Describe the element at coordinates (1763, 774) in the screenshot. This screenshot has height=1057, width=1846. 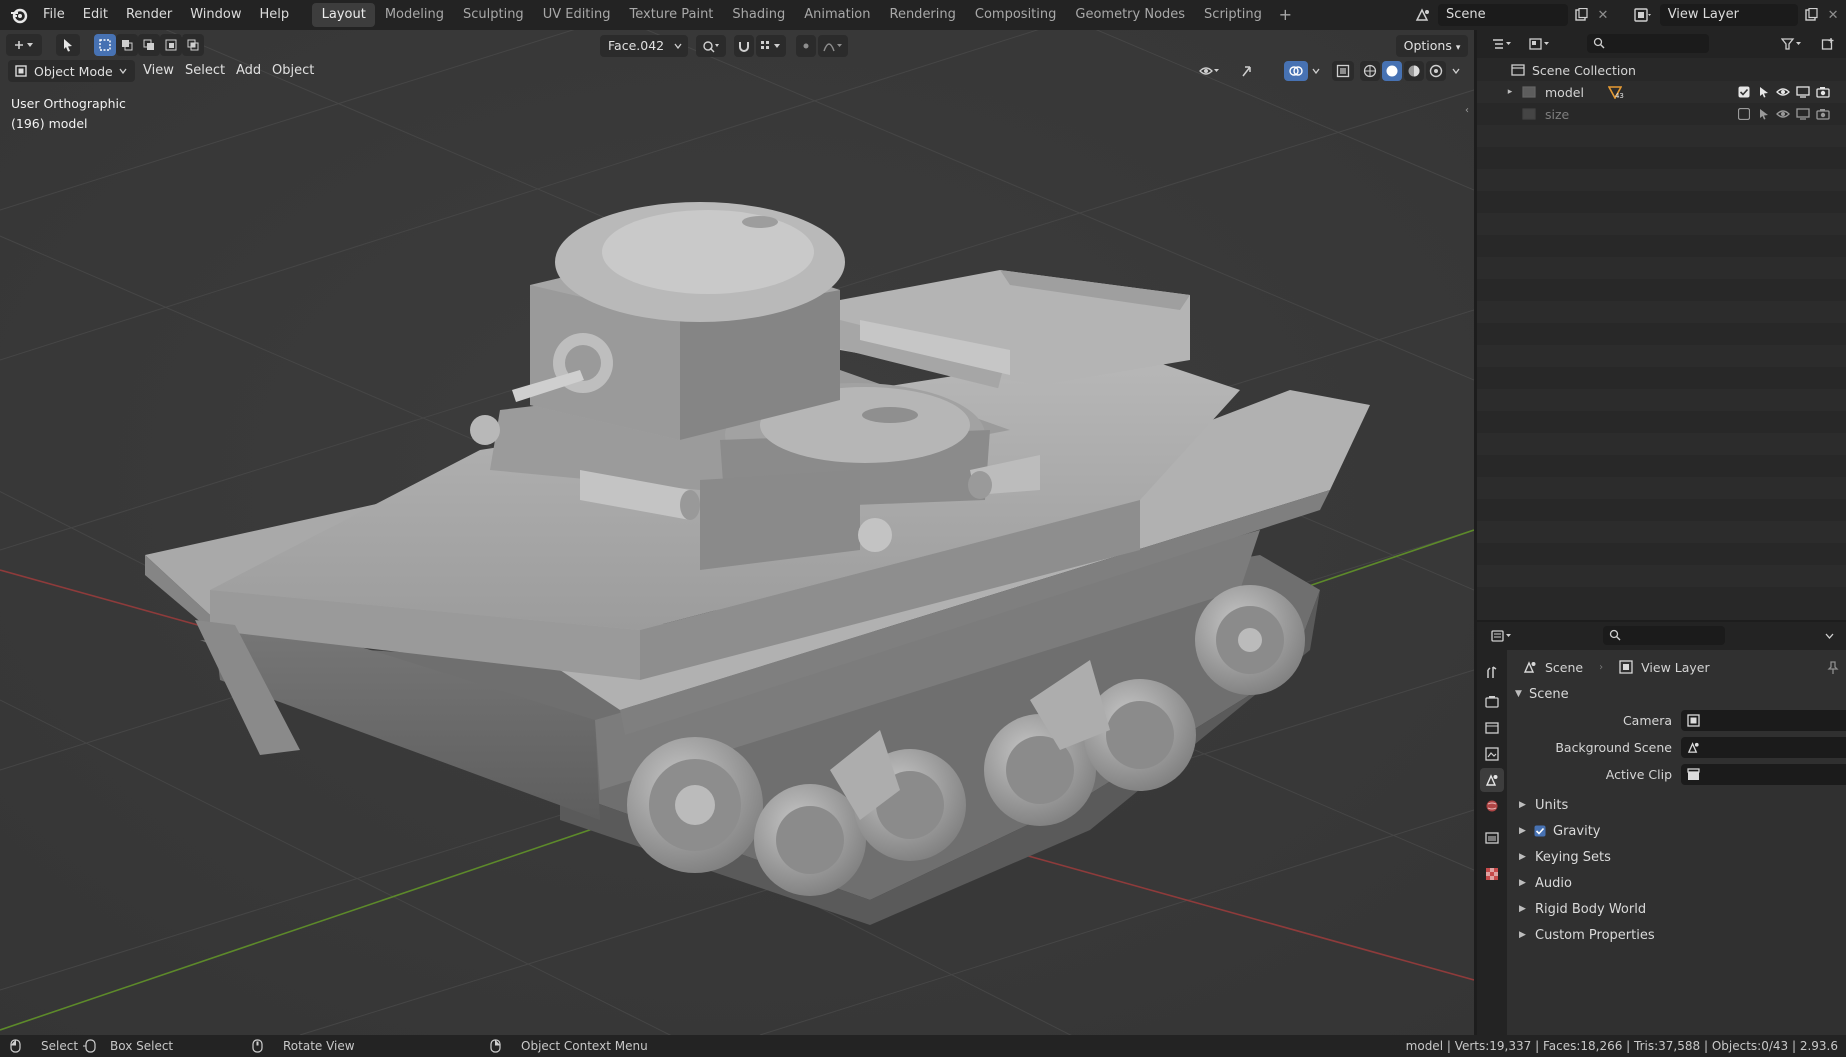
I see `active-clip-field` at that location.